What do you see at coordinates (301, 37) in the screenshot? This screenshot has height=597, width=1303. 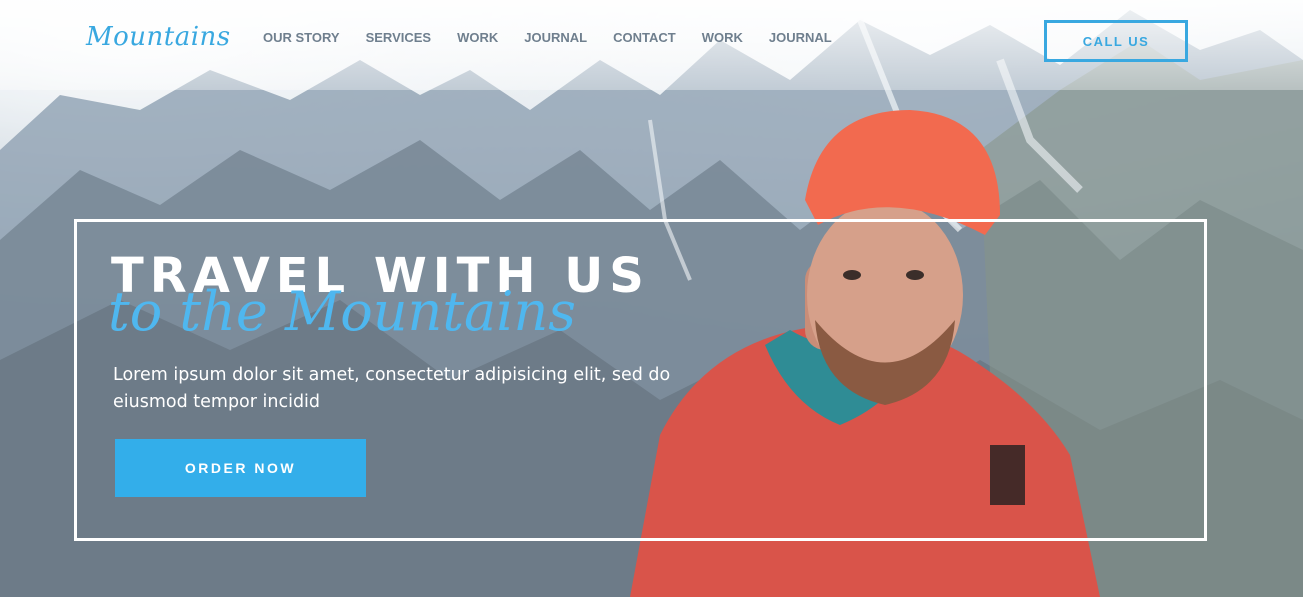 I see `nav-item-our-story: OUR STORY` at bounding box center [301, 37].